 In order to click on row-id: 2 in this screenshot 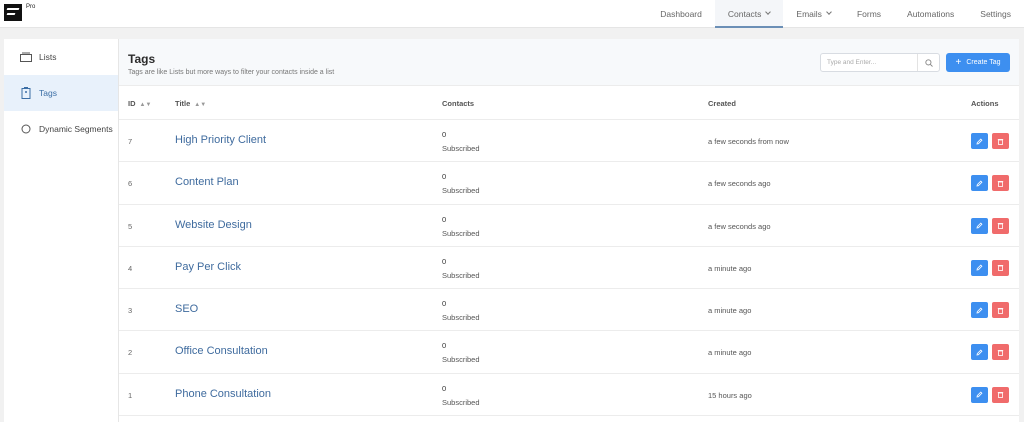, I will do `click(130, 353)`.